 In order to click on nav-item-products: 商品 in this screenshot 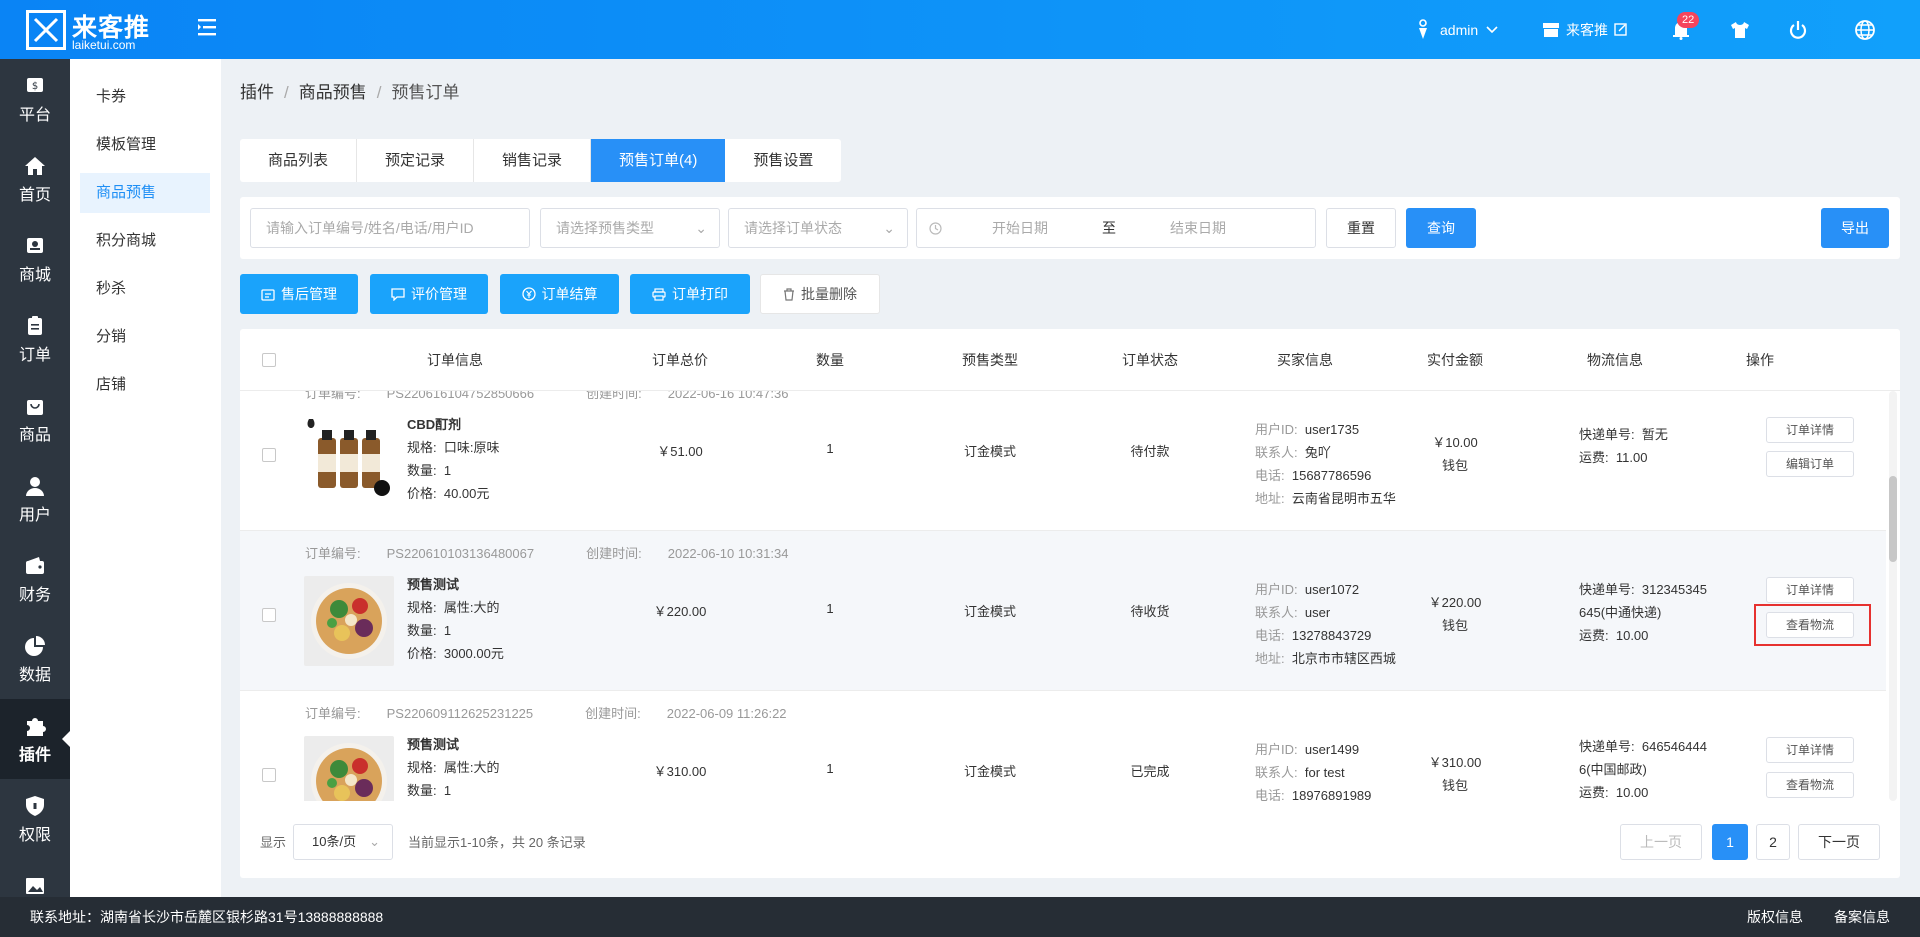, I will do `click(35, 419)`.